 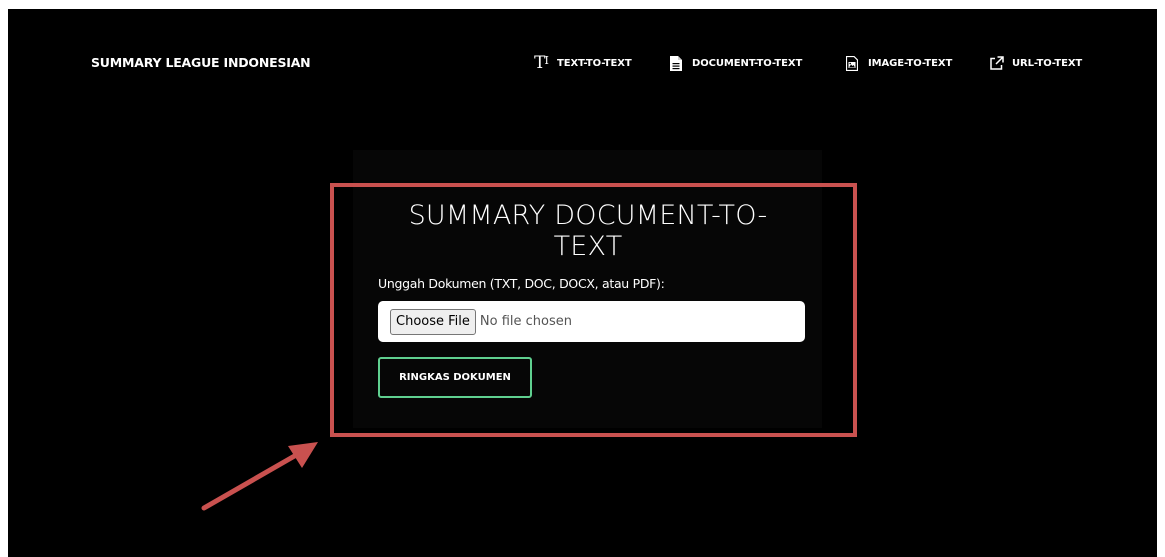 I want to click on page-title: SUMMARY DOCUMENT-TO-TEXT, so click(x=588, y=231).